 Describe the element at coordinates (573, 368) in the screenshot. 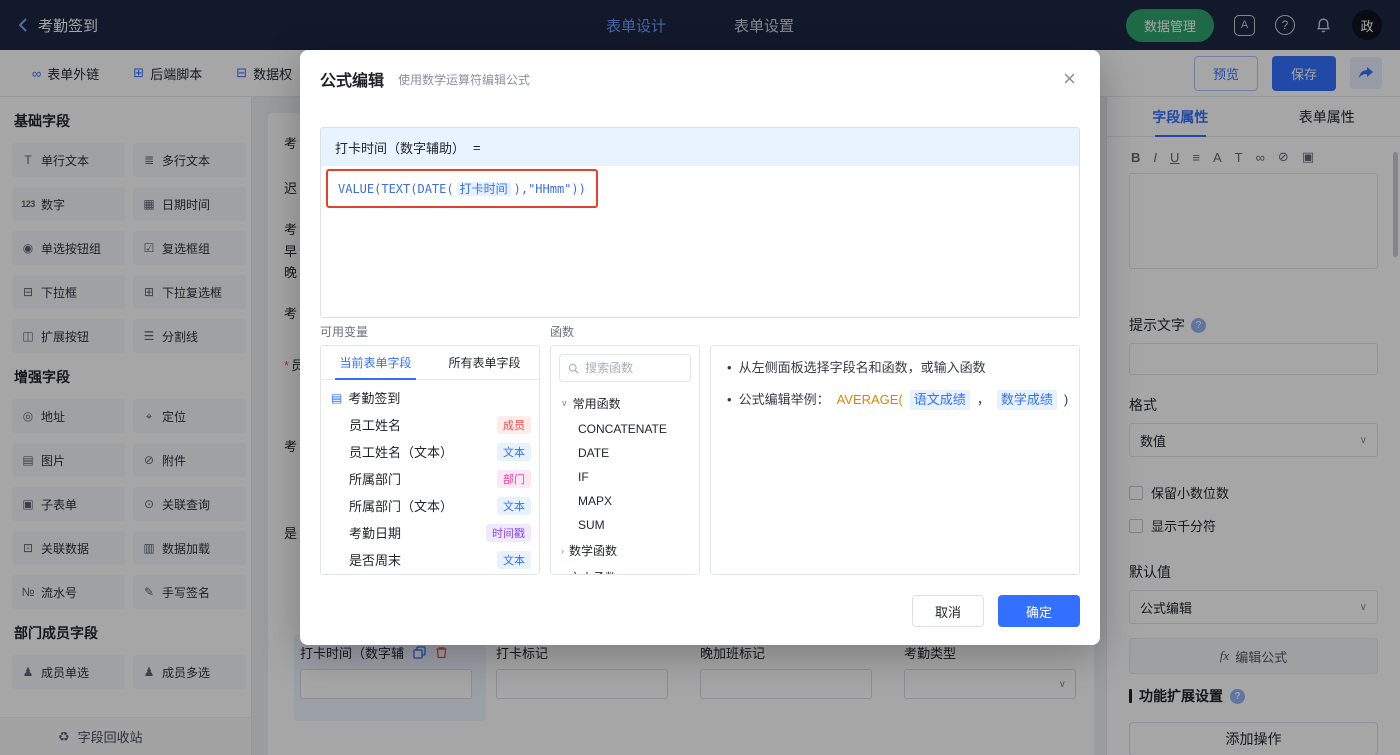

I see `search-icon` at that location.